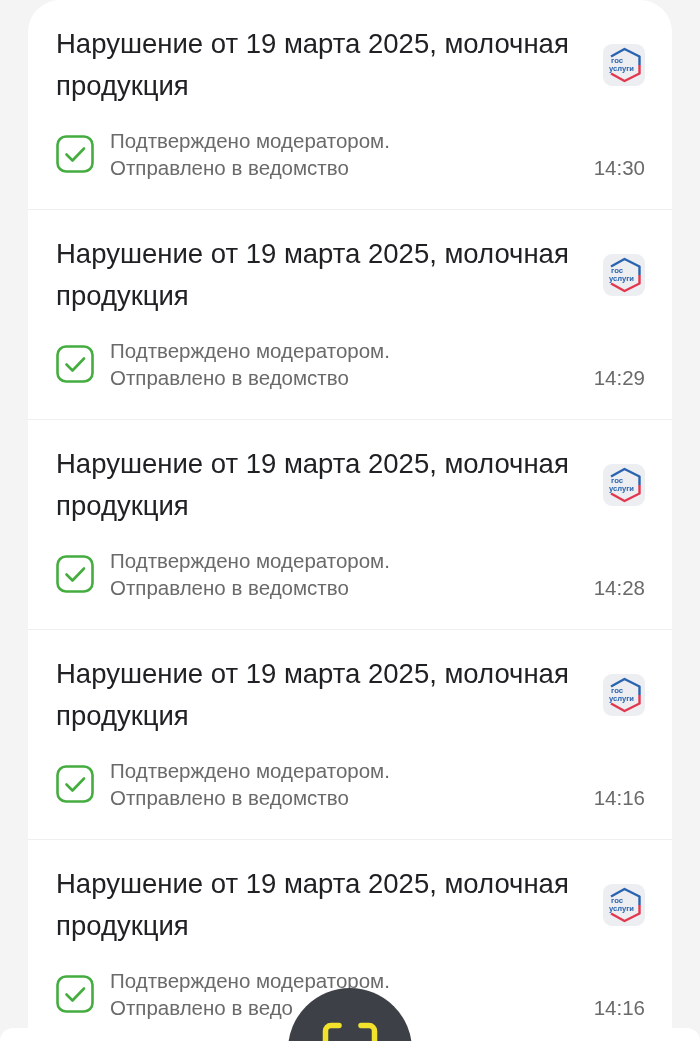 The height and width of the screenshot is (1041, 700). Describe the element at coordinates (619, 378) in the screenshot. I see `time-text: 14:29` at that location.